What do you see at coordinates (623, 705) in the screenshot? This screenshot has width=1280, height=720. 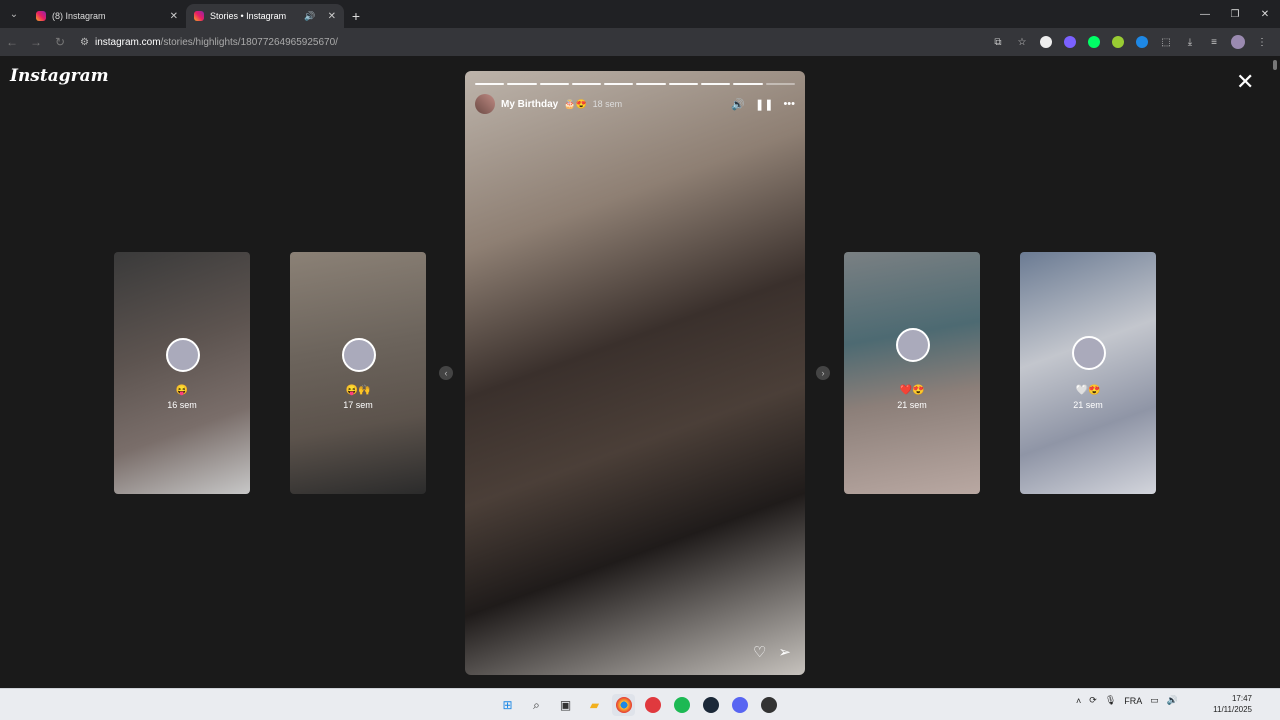 I see `chrome-icon` at bounding box center [623, 705].